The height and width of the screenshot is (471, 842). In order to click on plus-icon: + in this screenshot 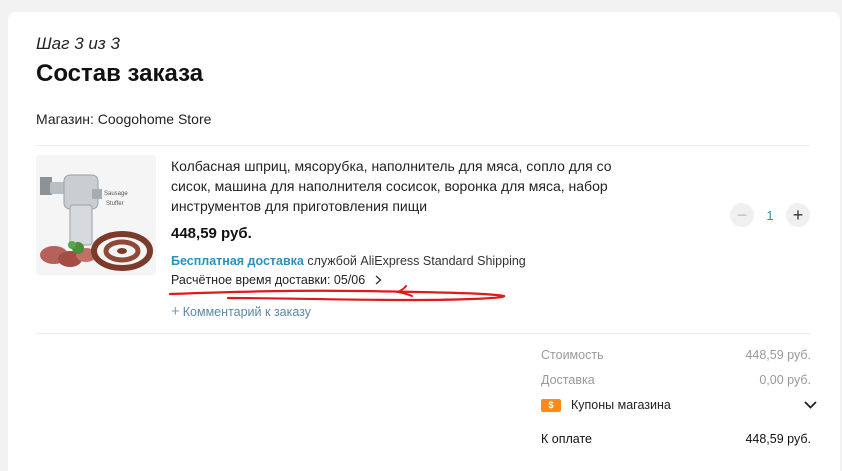, I will do `click(175, 311)`.